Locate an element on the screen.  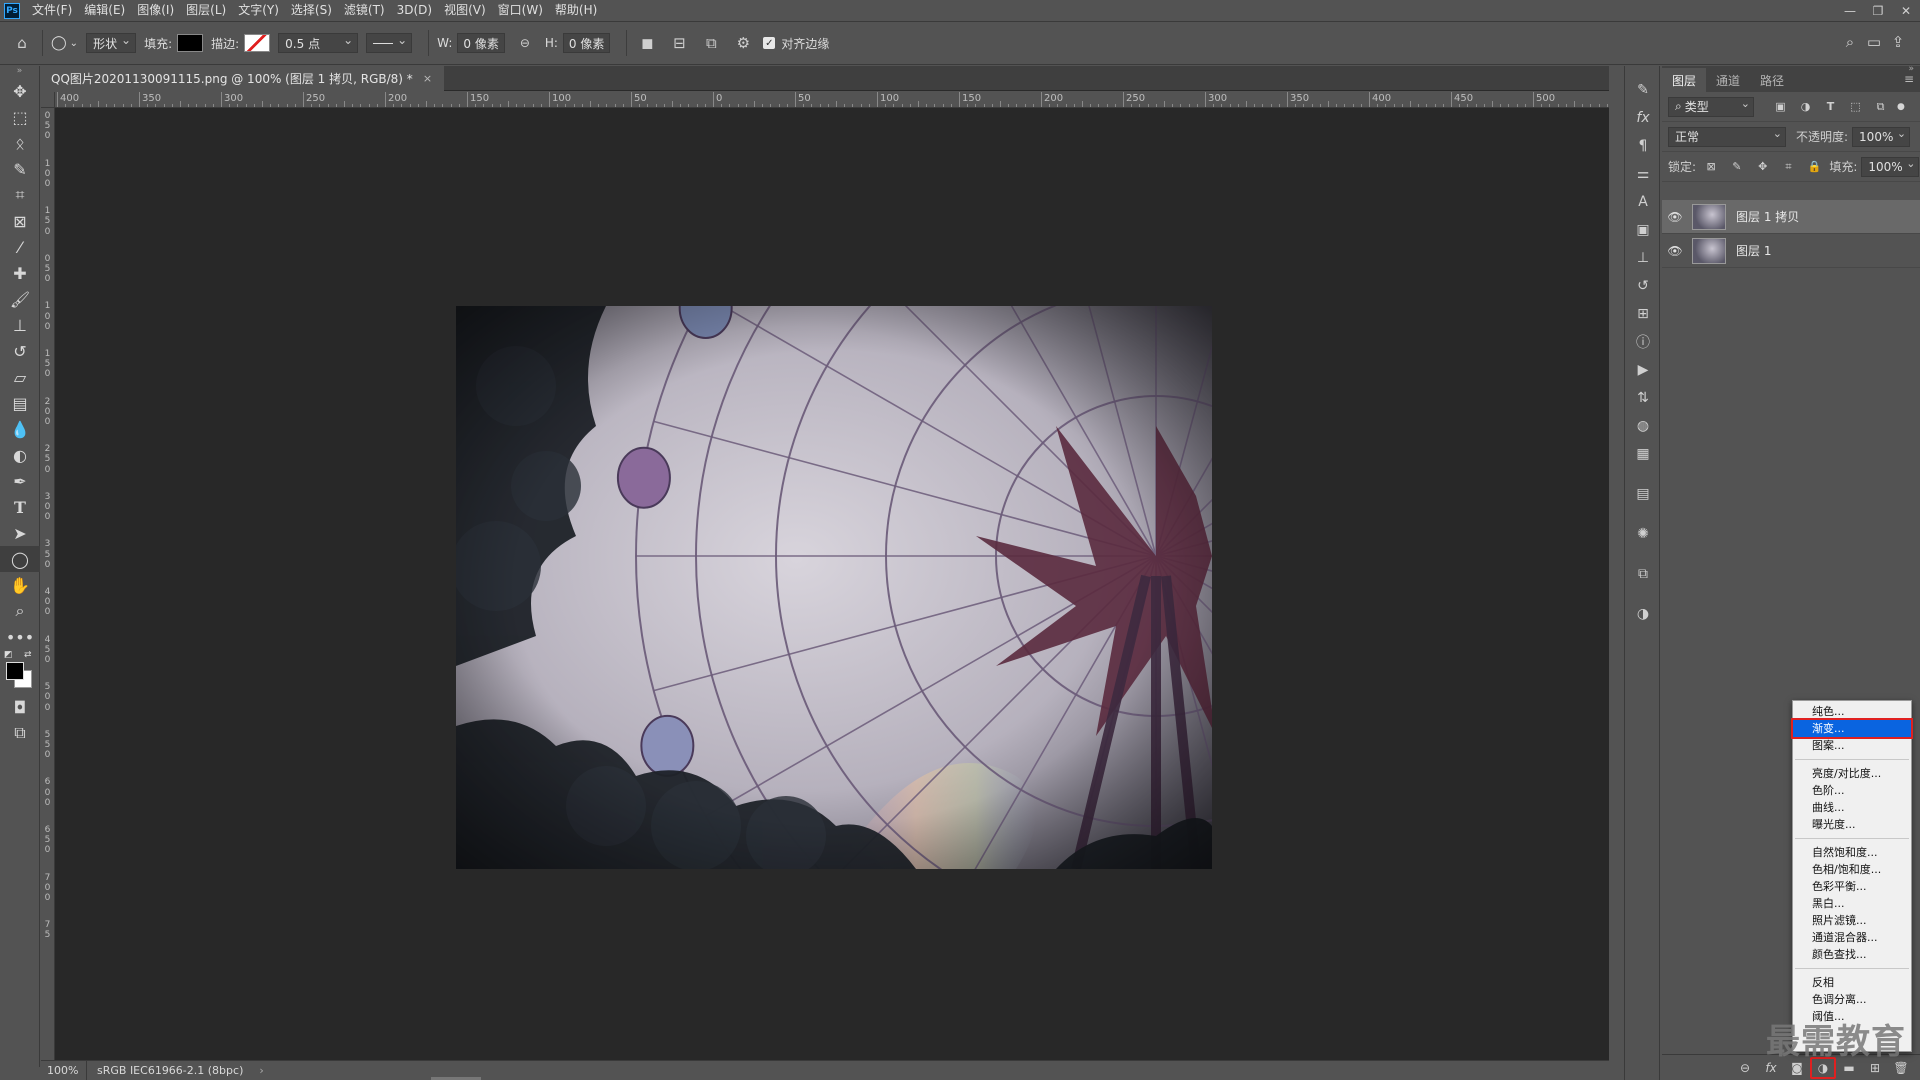
hand-tool-icon: ✋ is located at coordinates (20, 585).